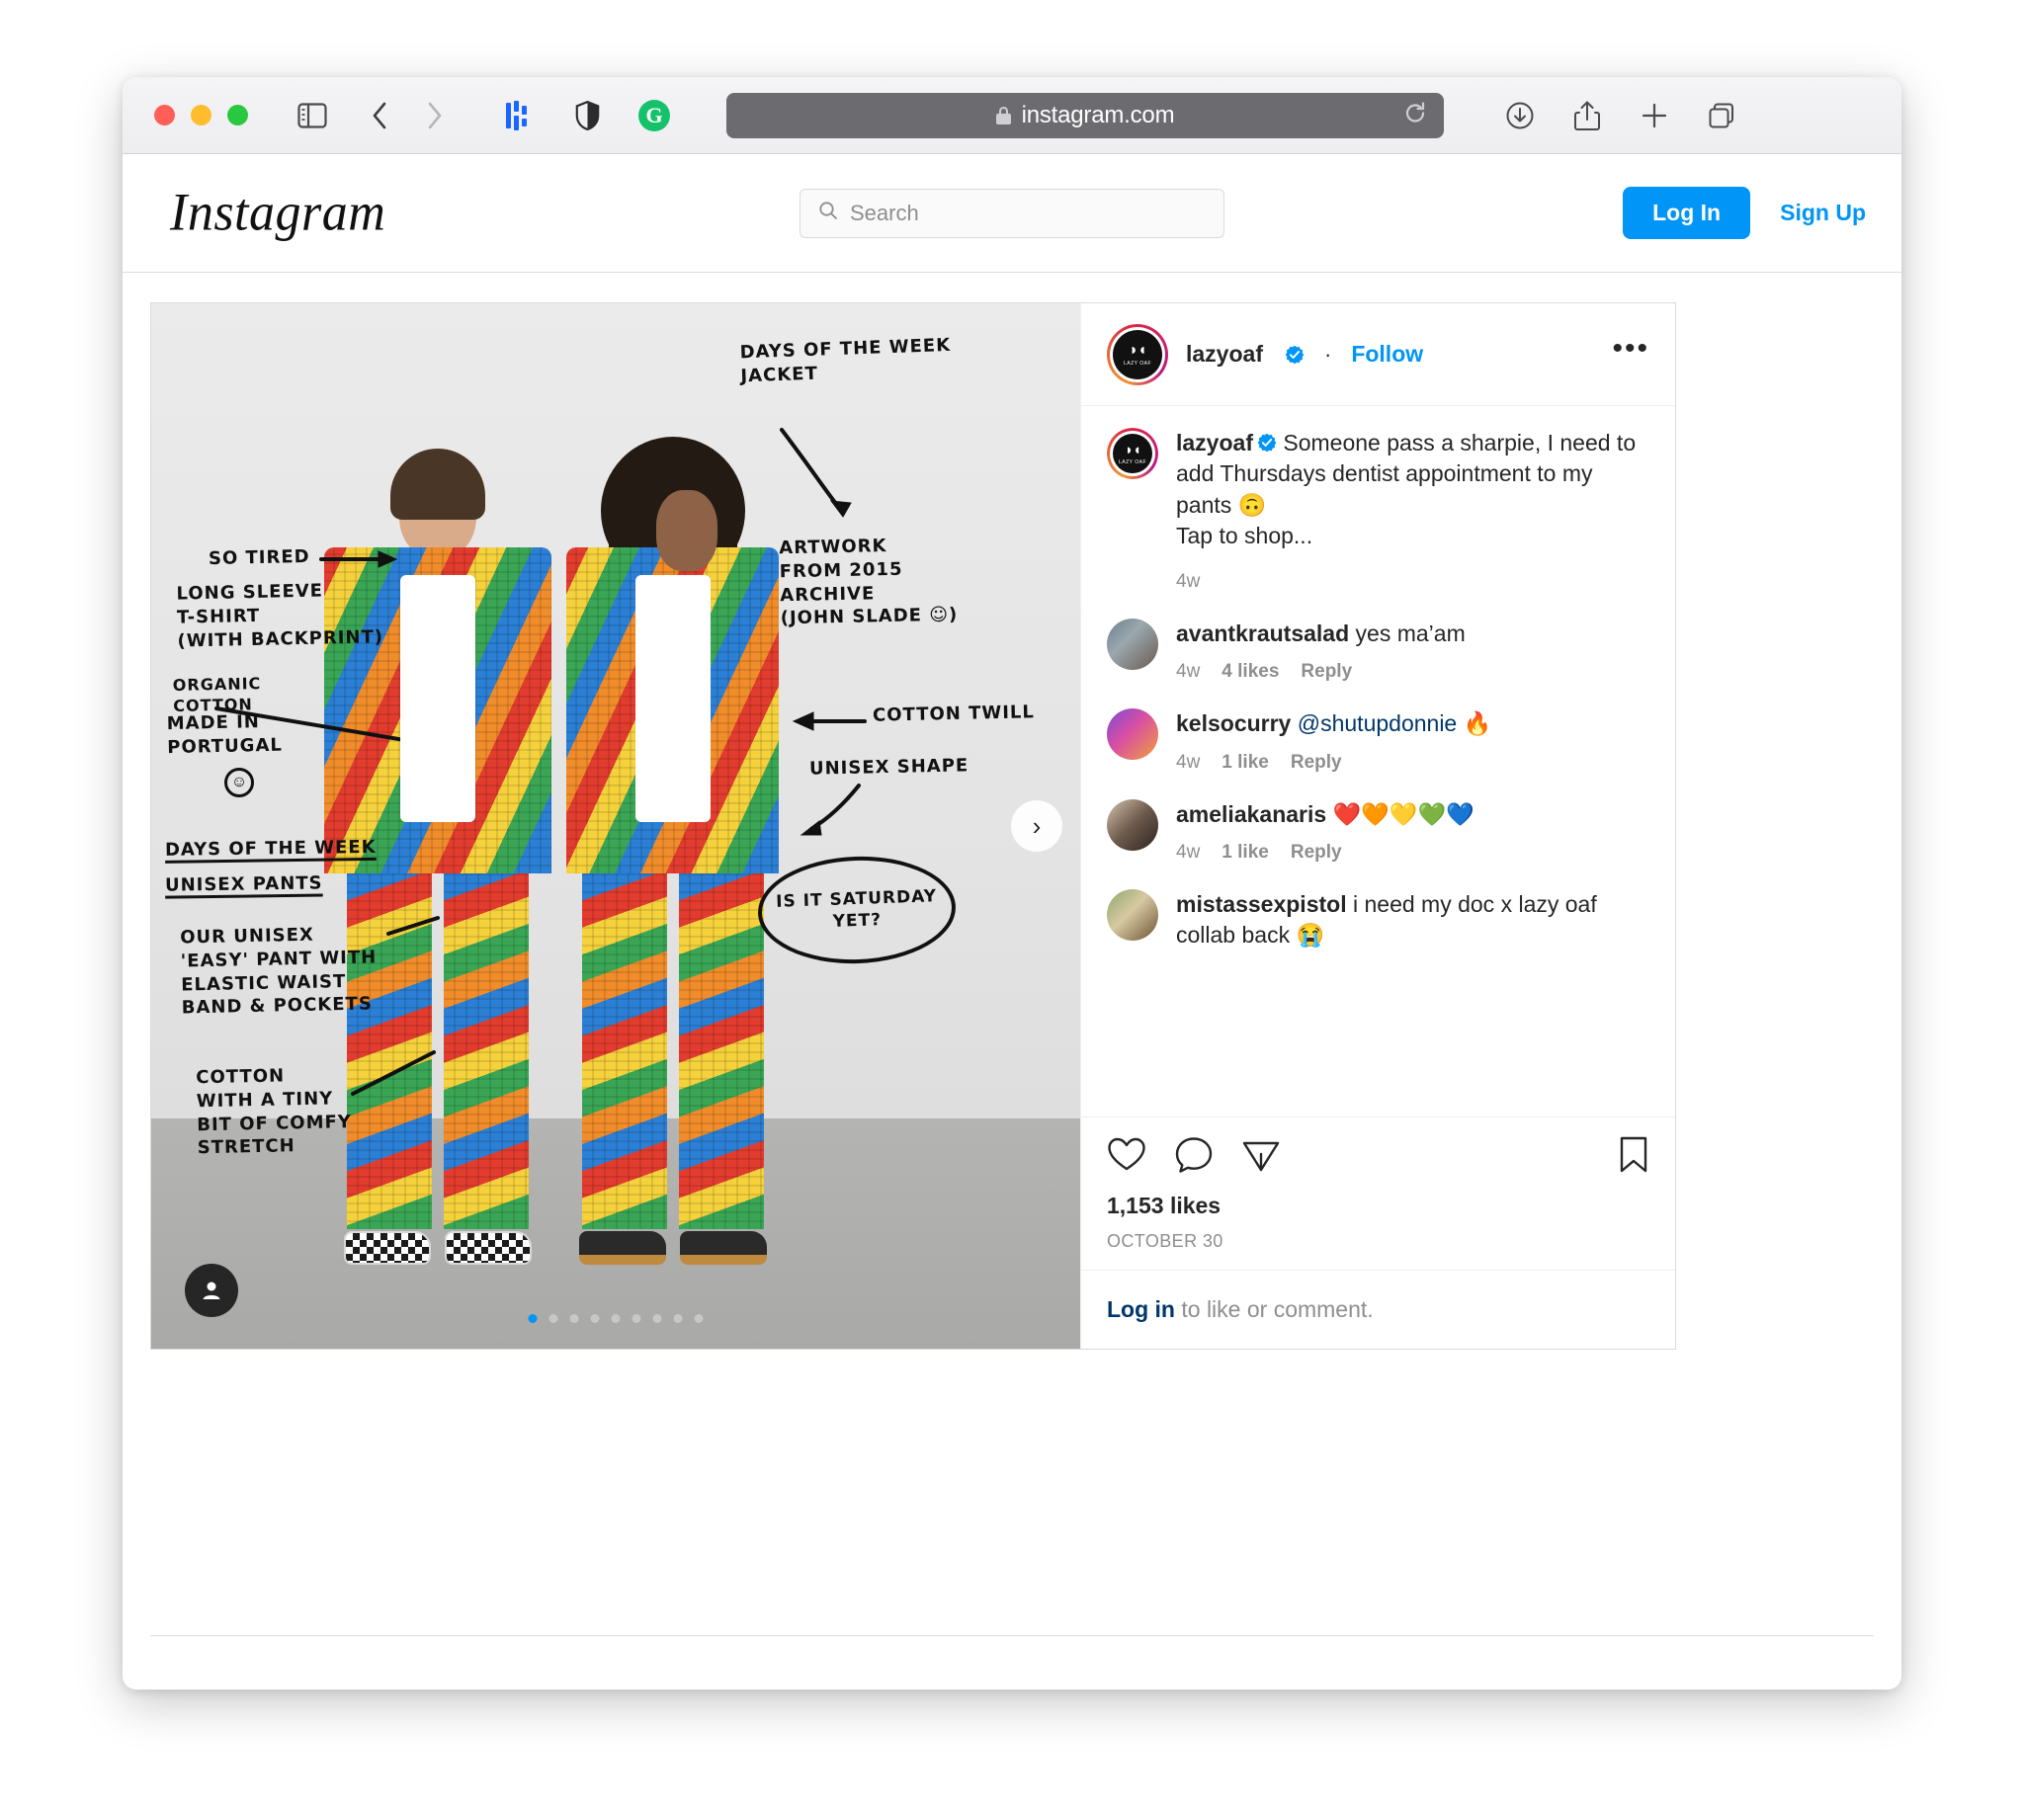 The width and height of the screenshot is (2022, 1820). I want to click on model-right-pants, so click(672, 1051).